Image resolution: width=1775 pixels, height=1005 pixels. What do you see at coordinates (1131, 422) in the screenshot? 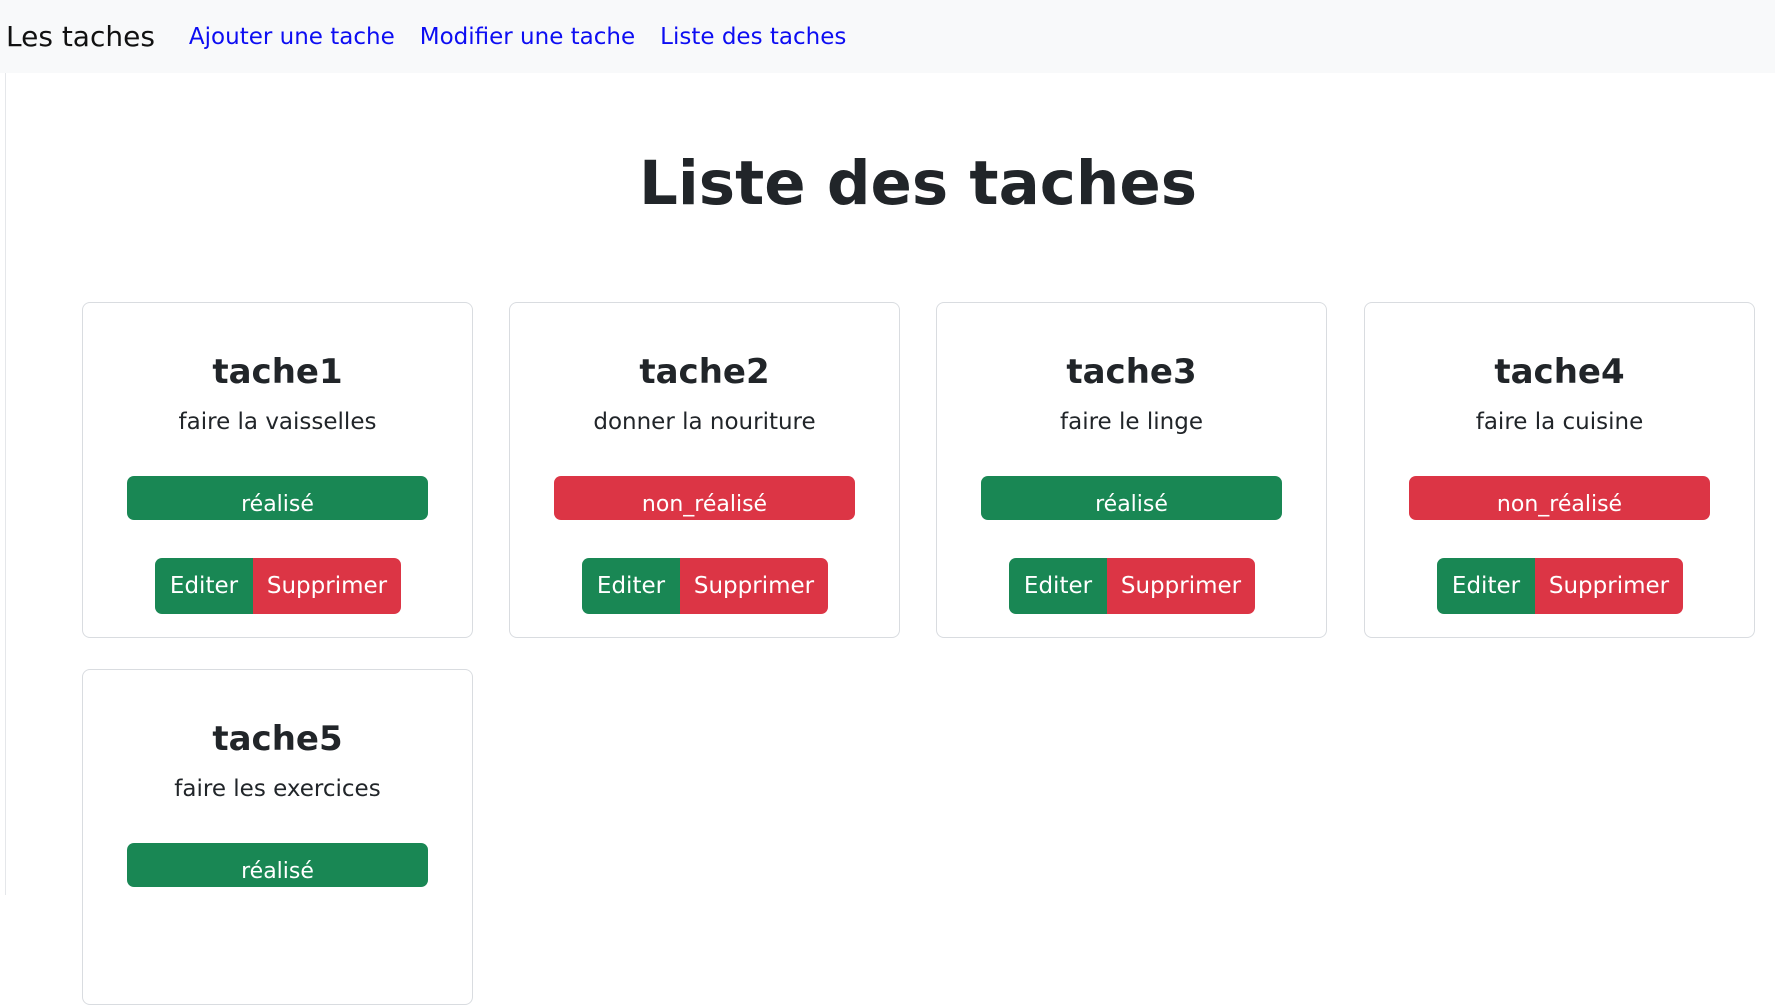
I see `task-description: faire le linge` at bounding box center [1131, 422].